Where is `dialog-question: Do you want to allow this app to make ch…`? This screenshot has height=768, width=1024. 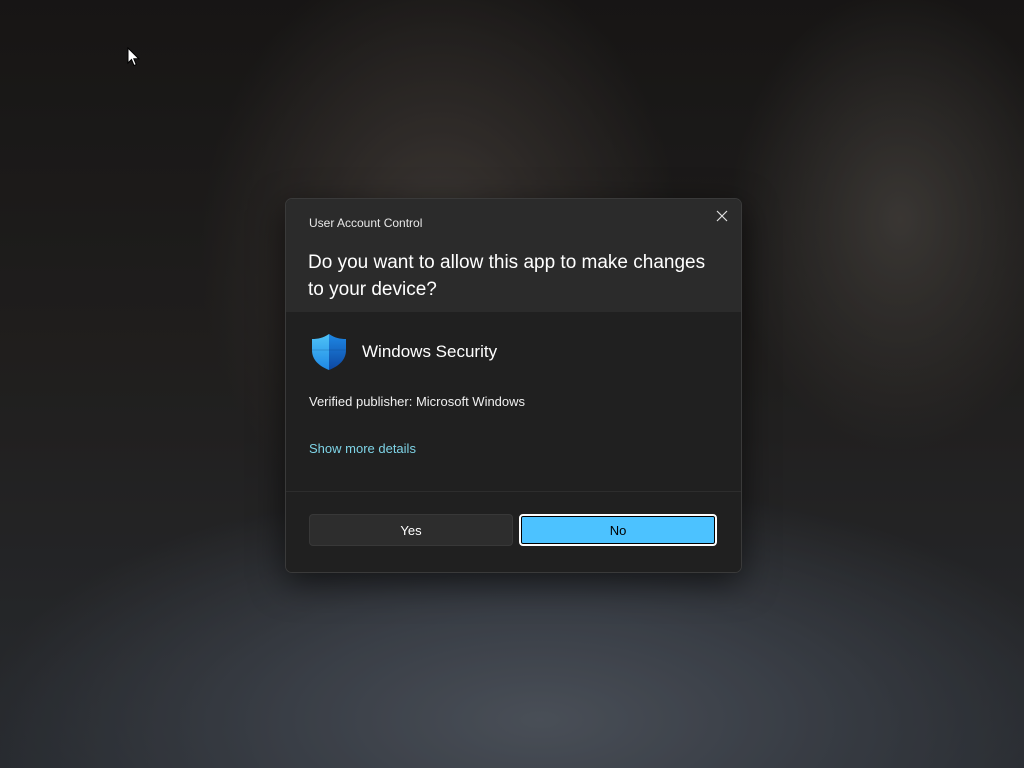 dialog-question: Do you want to allow this app to make ch… is located at coordinates (507, 276).